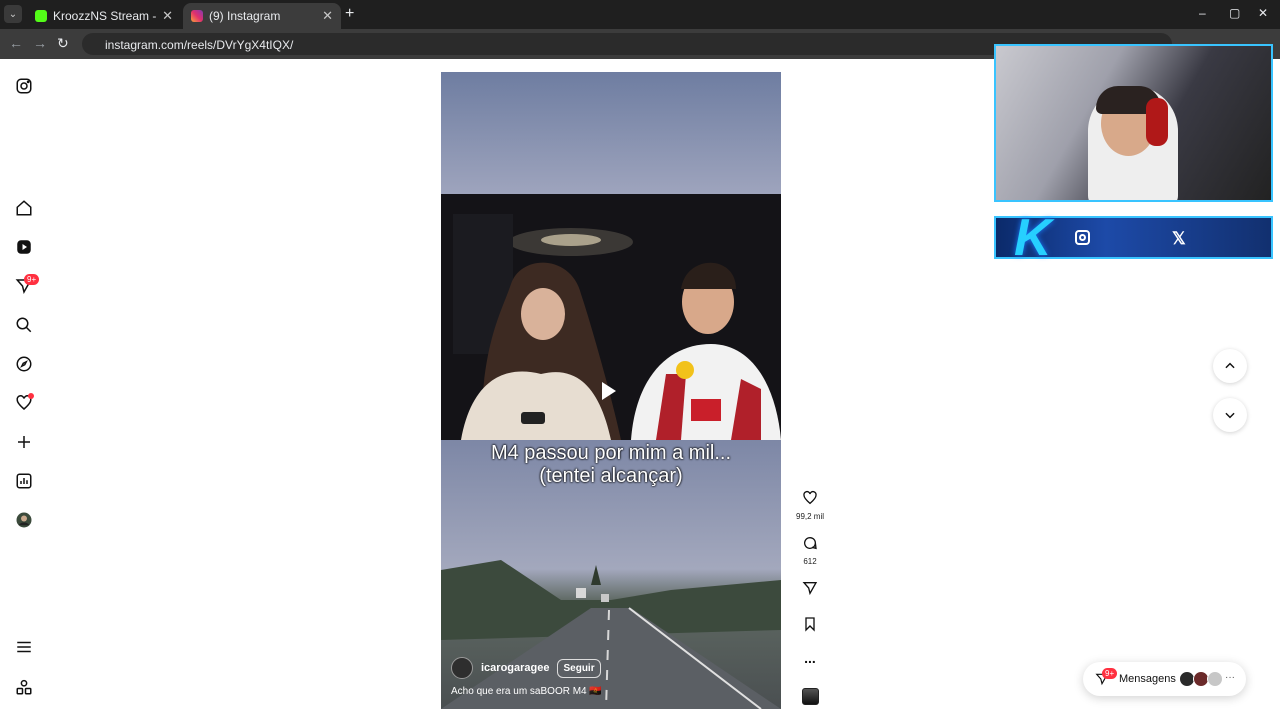 The image size is (1280, 720). I want to click on messages-label: Mensagens, so click(1147, 679).